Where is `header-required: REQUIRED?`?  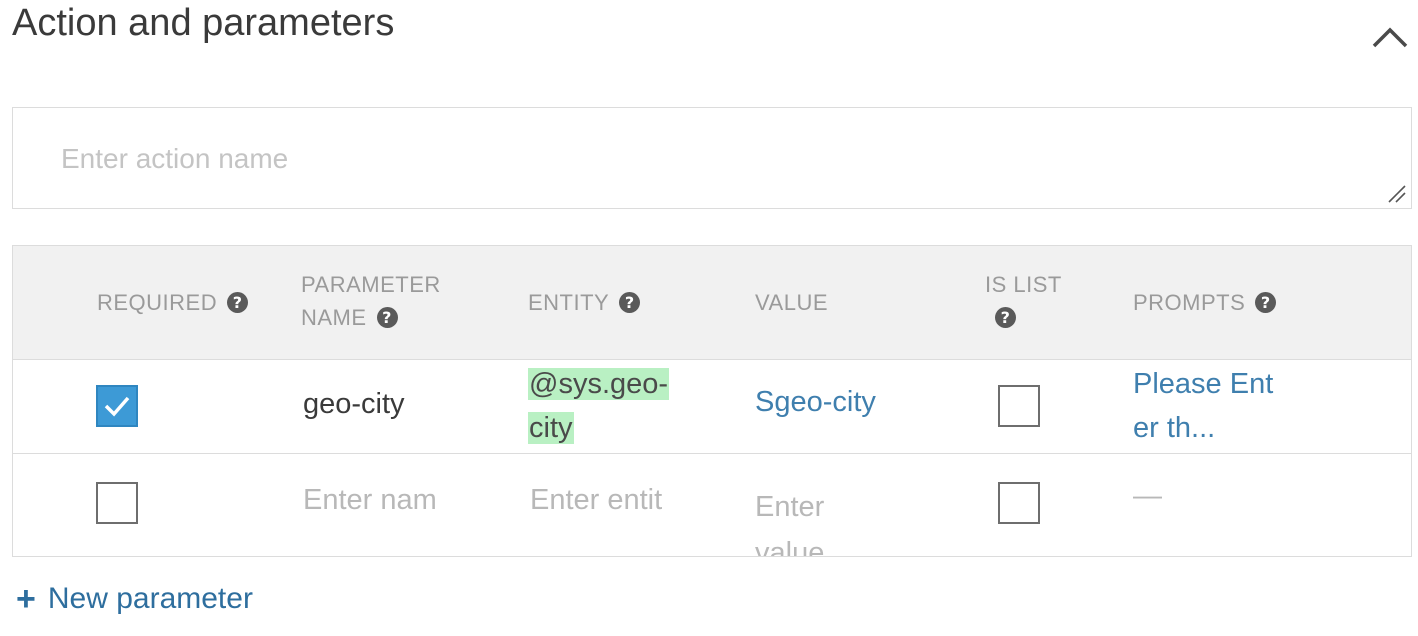
header-required: REQUIRED? is located at coordinates (173, 302).